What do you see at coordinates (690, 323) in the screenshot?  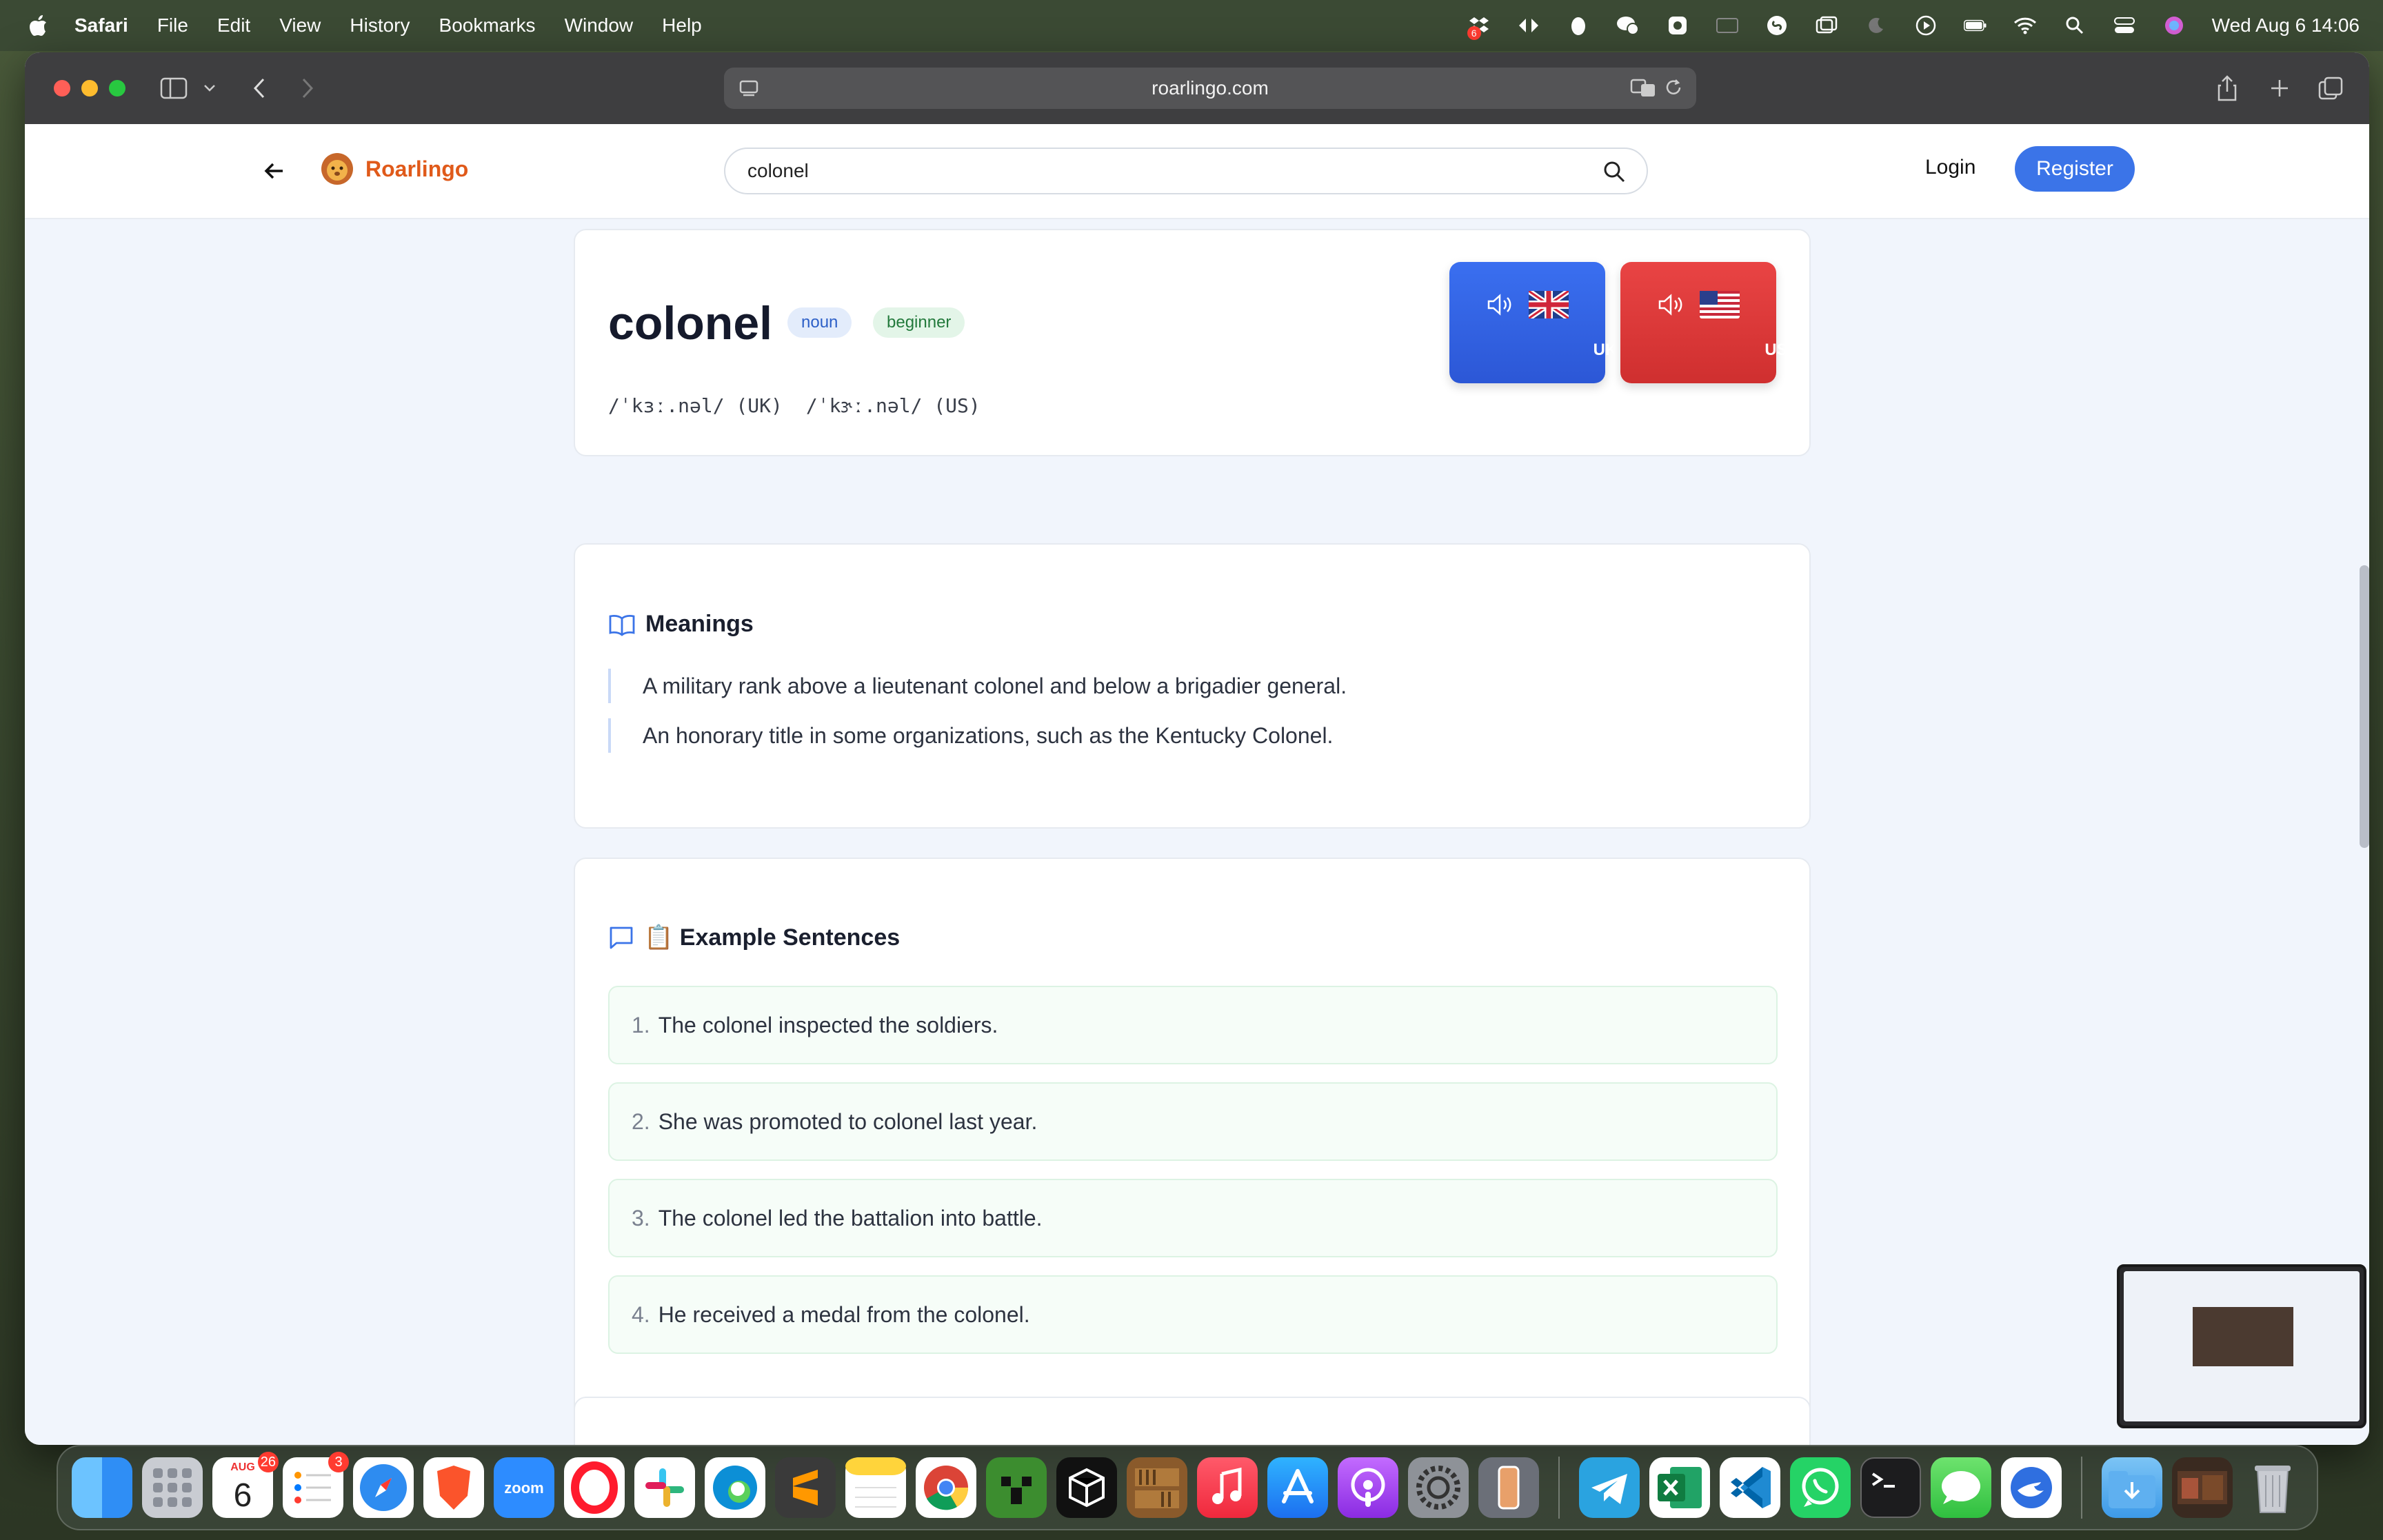 I see `word-title: colonel` at bounding box center [690, 323].